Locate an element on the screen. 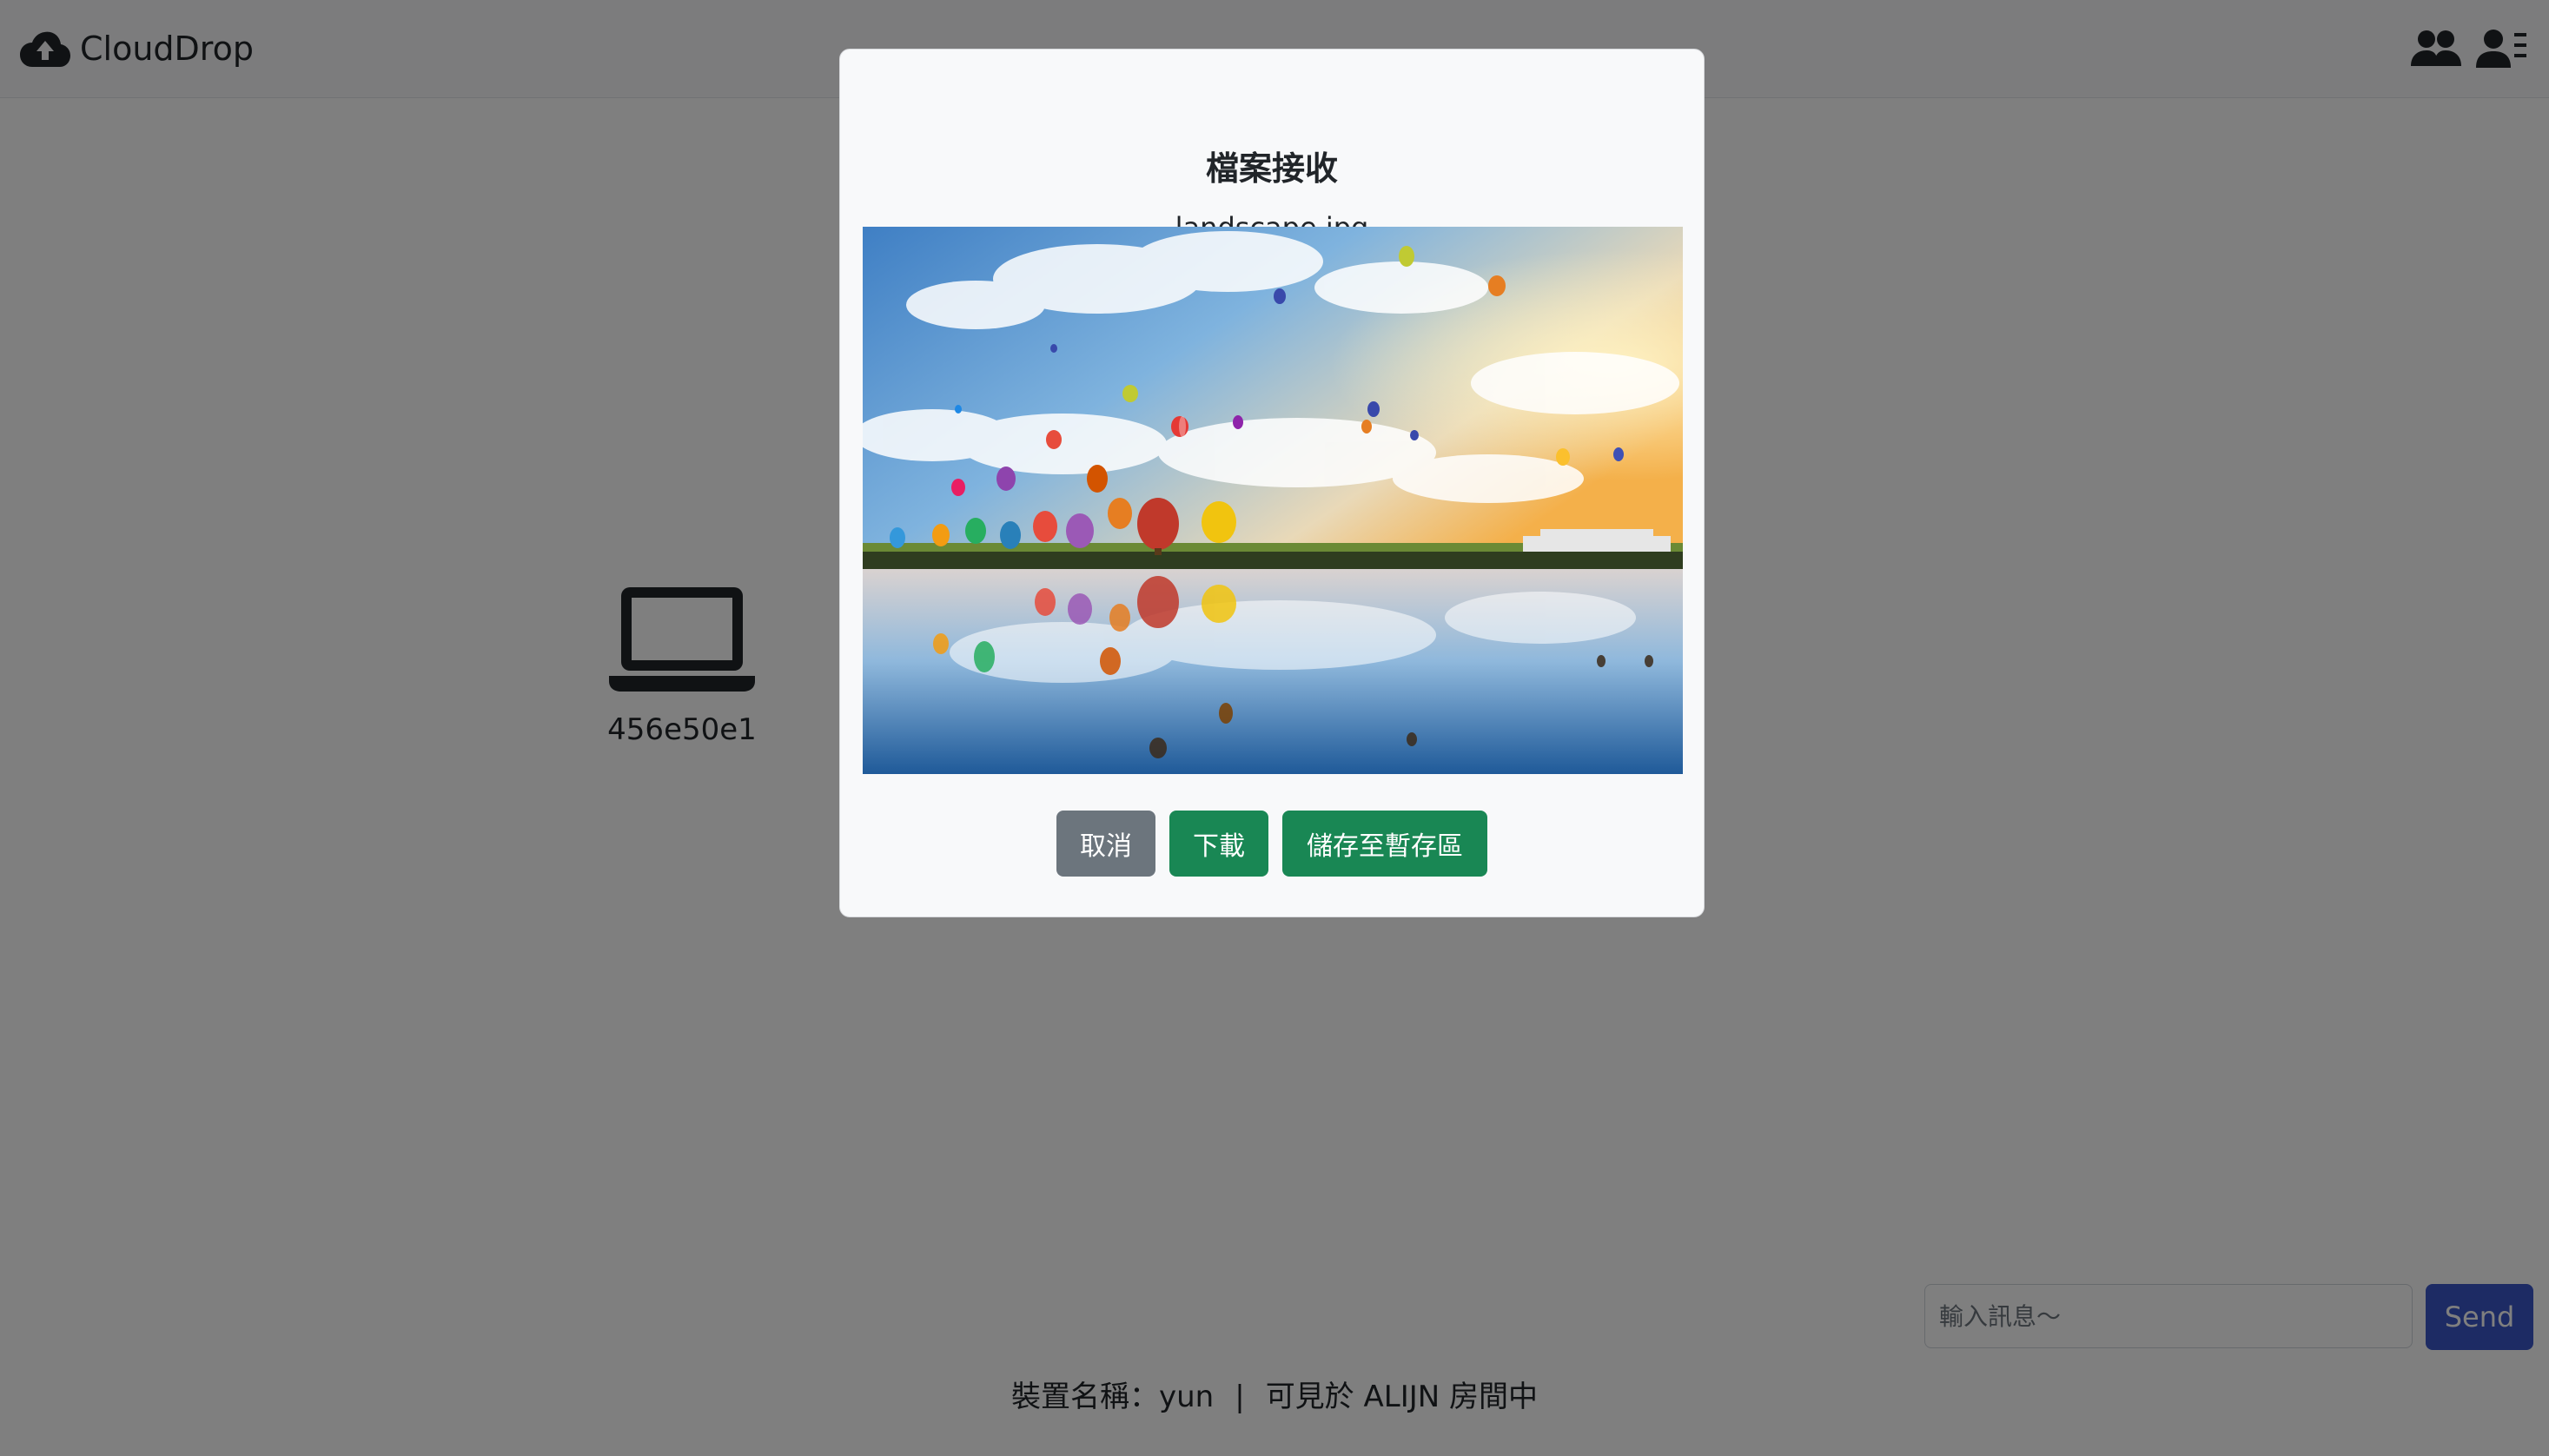 This screenshot has width=2549, height=1456. balloon-landscape-image is located at coordinates (1273, 501).